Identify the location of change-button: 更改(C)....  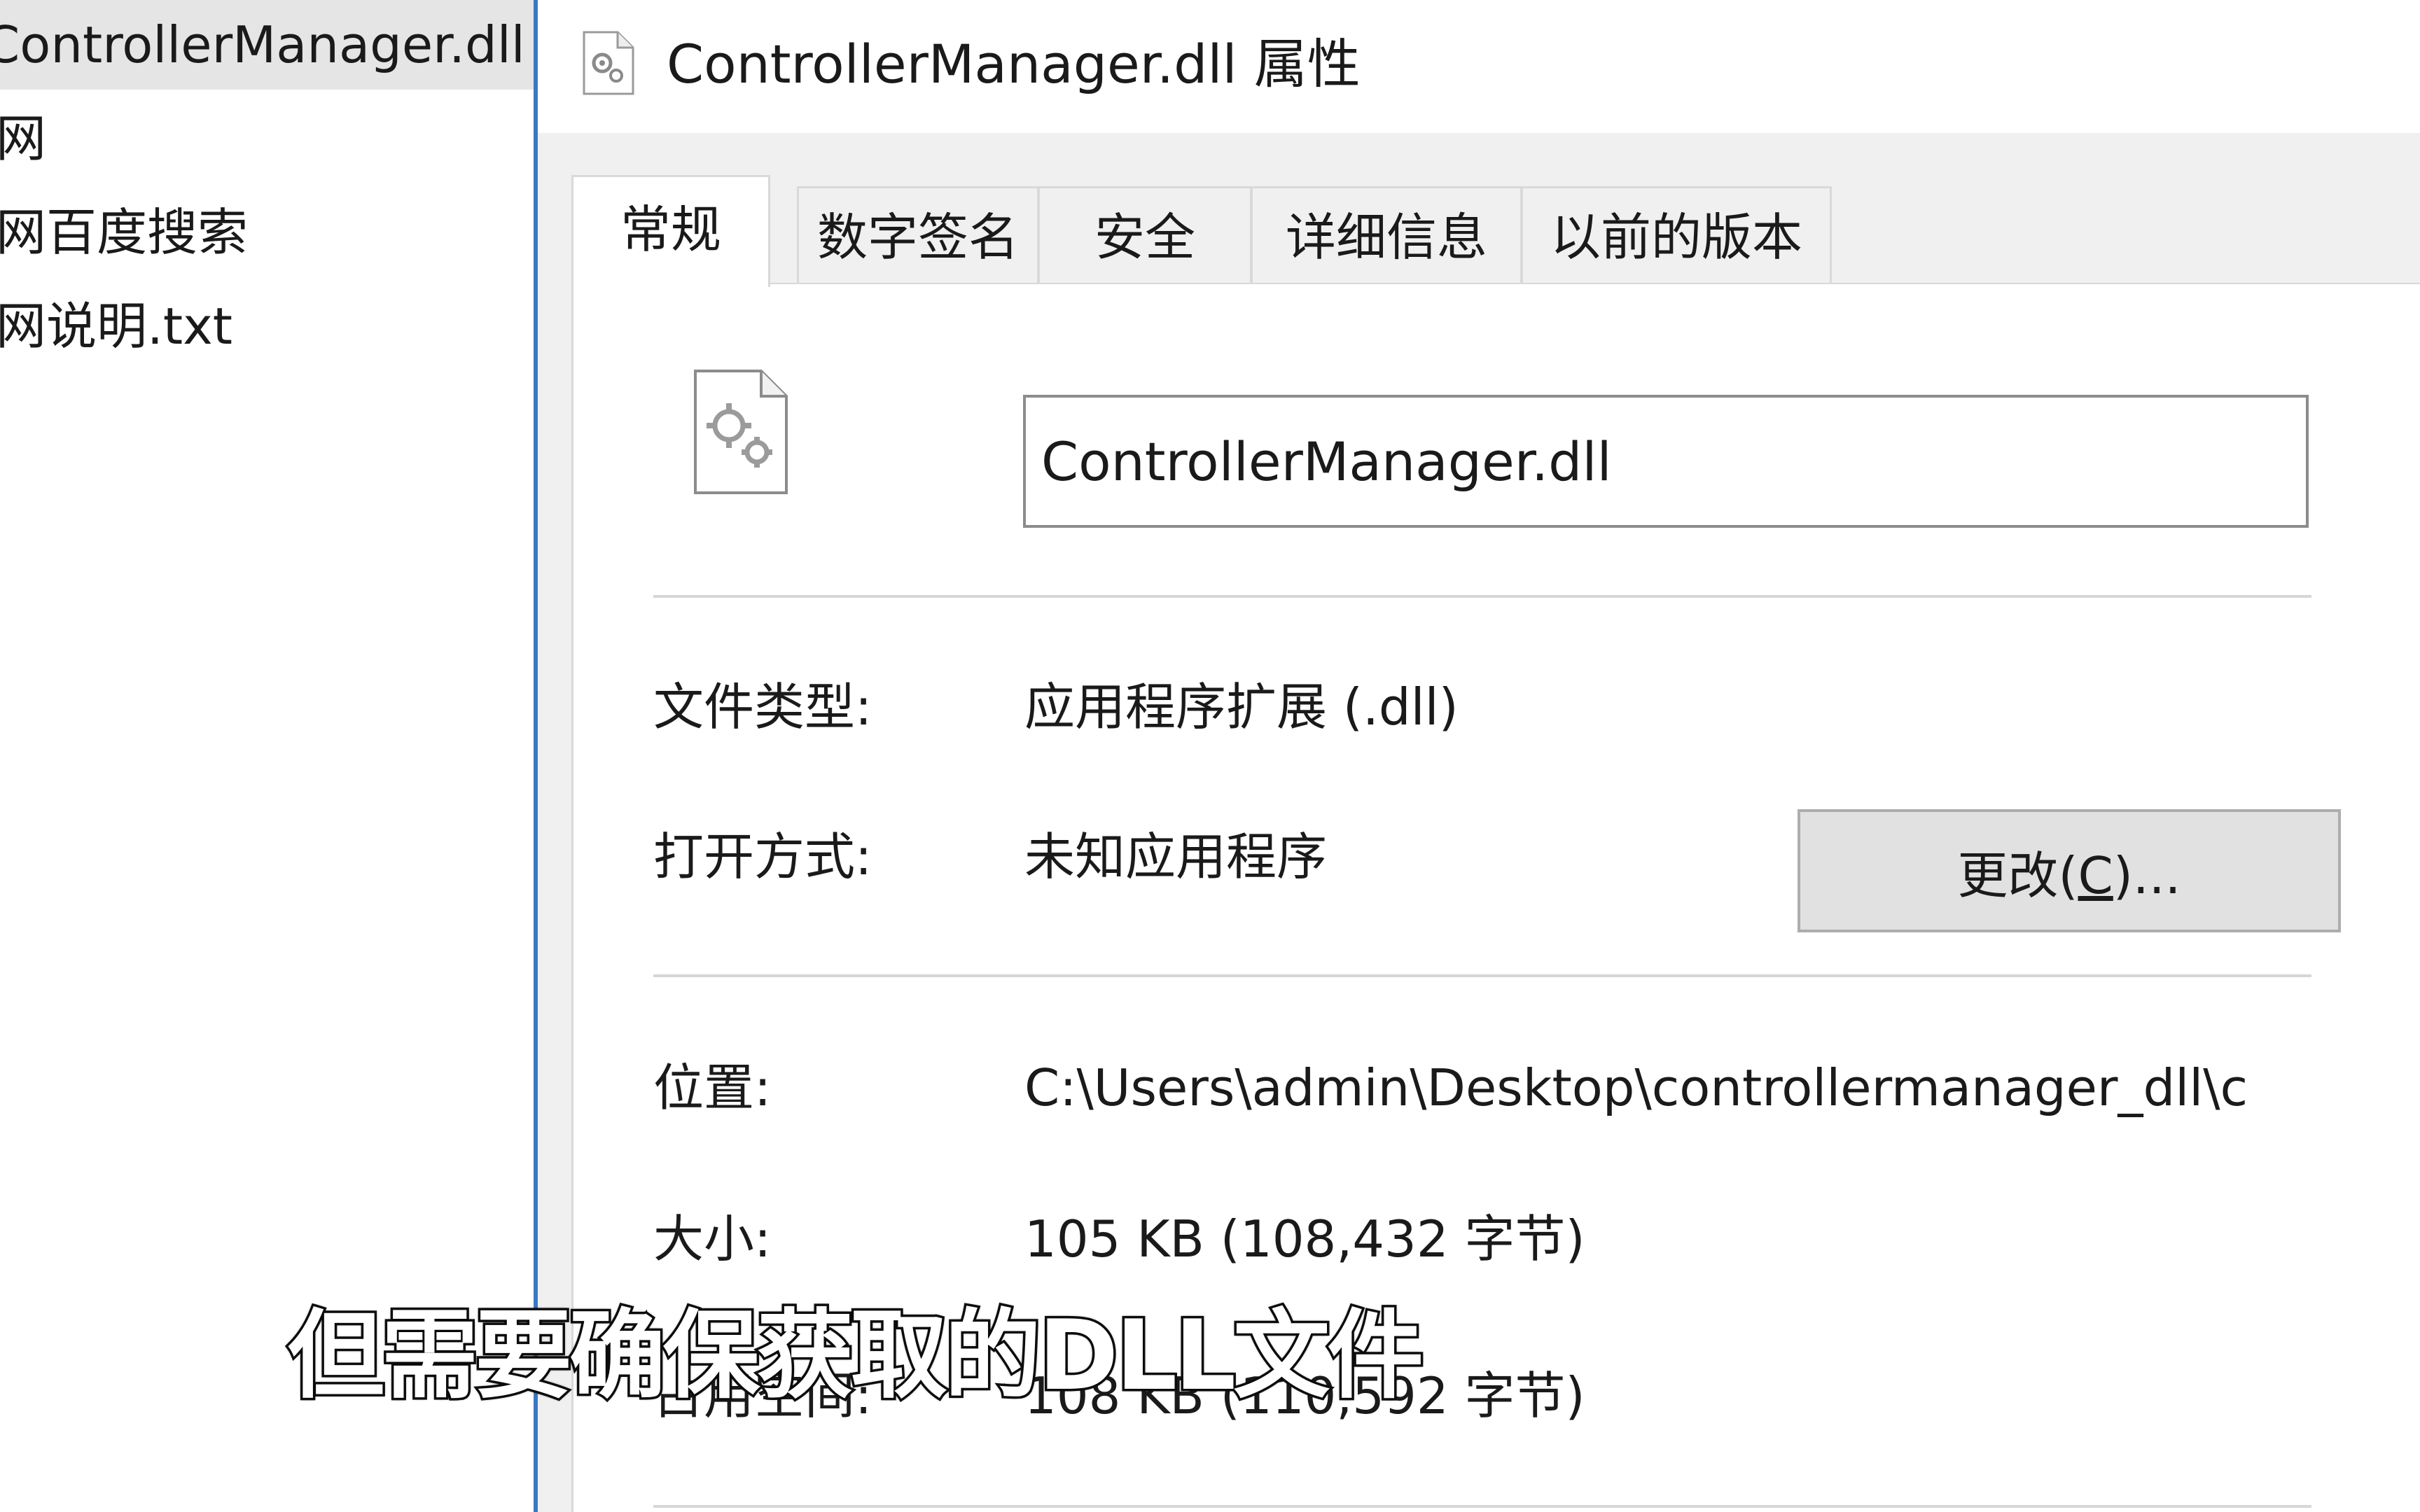
(2069, 870).